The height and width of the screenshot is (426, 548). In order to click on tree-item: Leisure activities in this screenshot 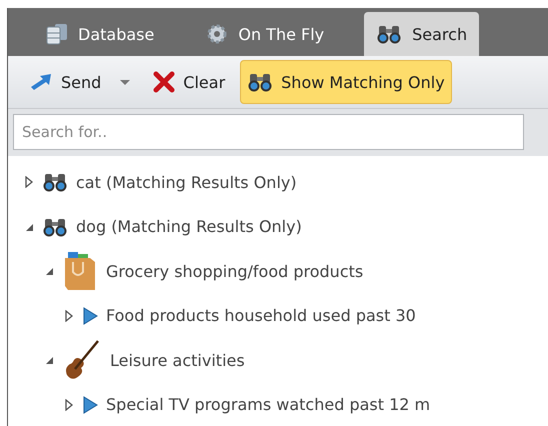, I will do `click(177, 360)`.